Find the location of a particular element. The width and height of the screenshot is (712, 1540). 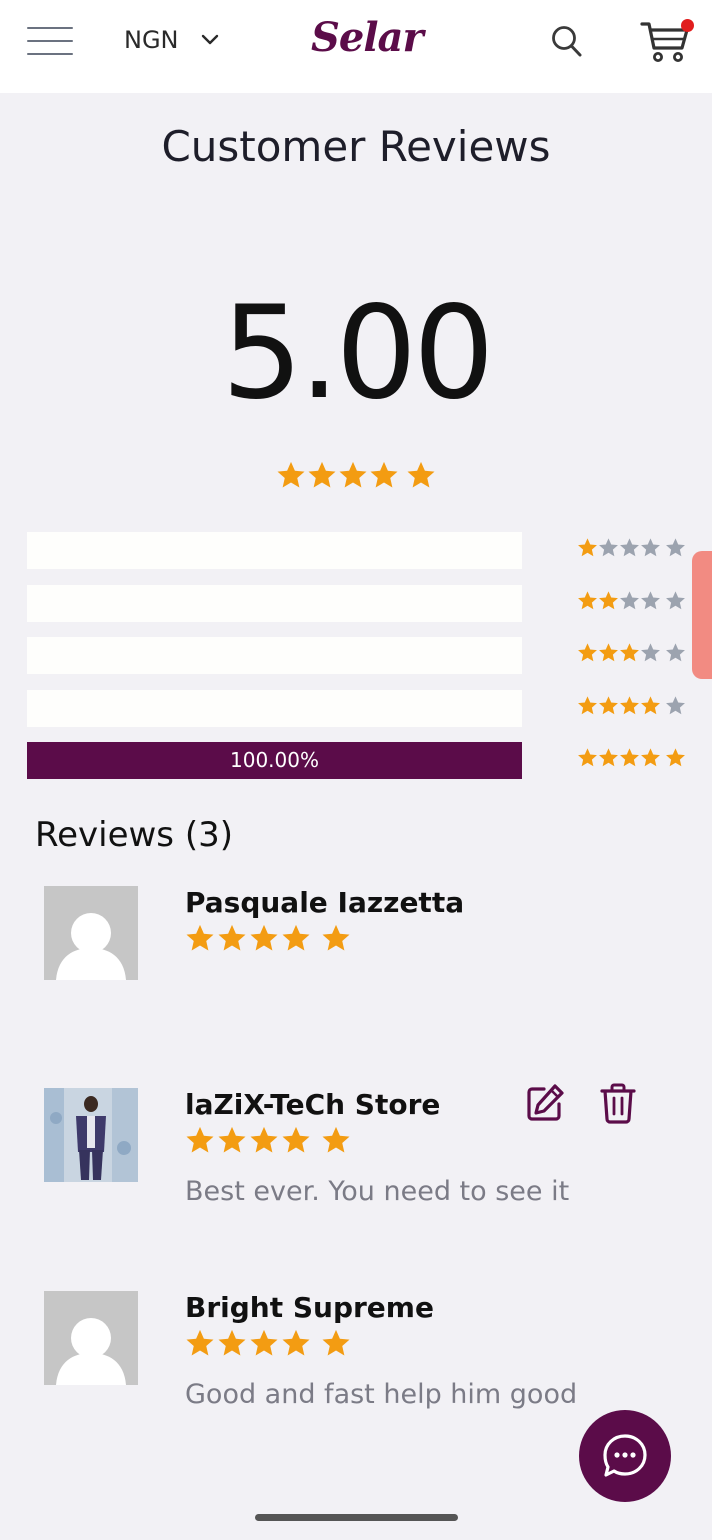

user-photo is located at coordinates (91, 1135).